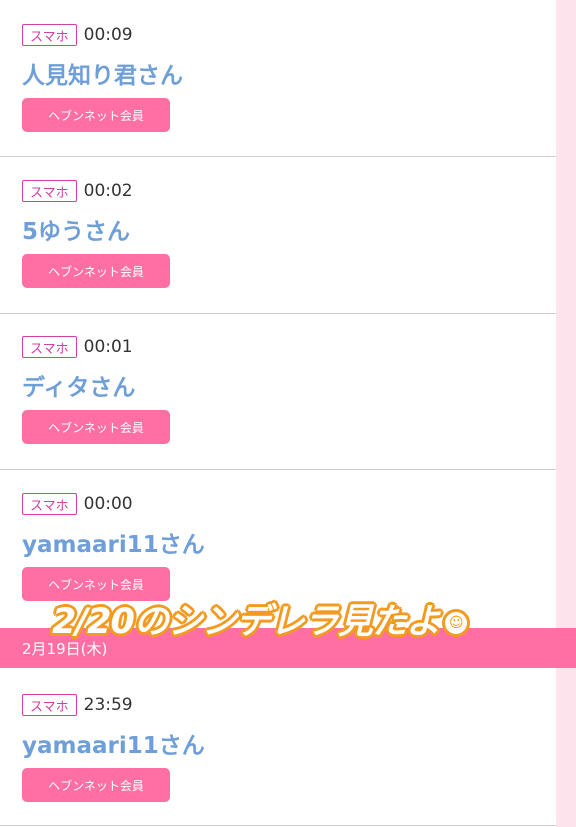 This screenshot has height=827, width=576. Describe the element at coordinates (102, 73) in the screenshot. I see `visitor-name: 人見知り君さん` at that location.